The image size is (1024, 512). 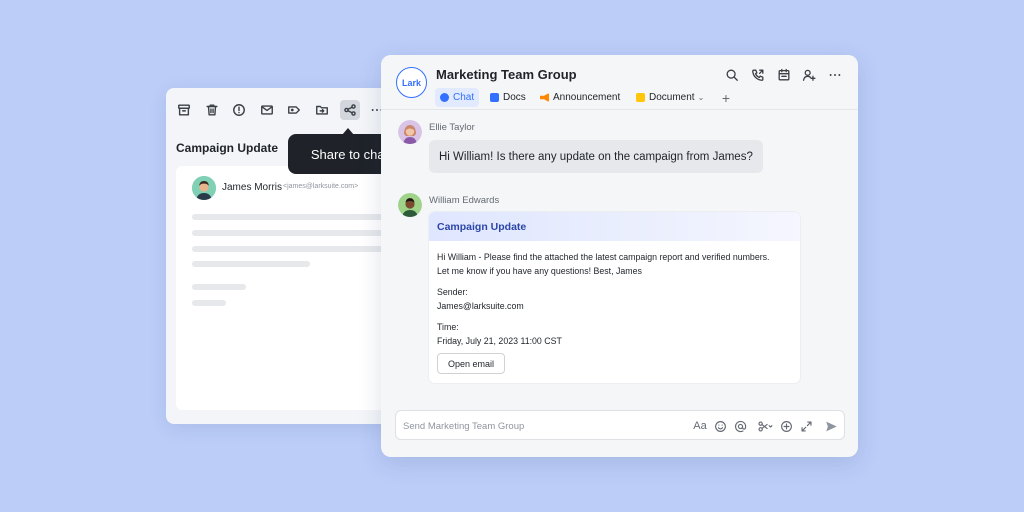 I want to click on calendar-icon, so click(x=784, y=75).